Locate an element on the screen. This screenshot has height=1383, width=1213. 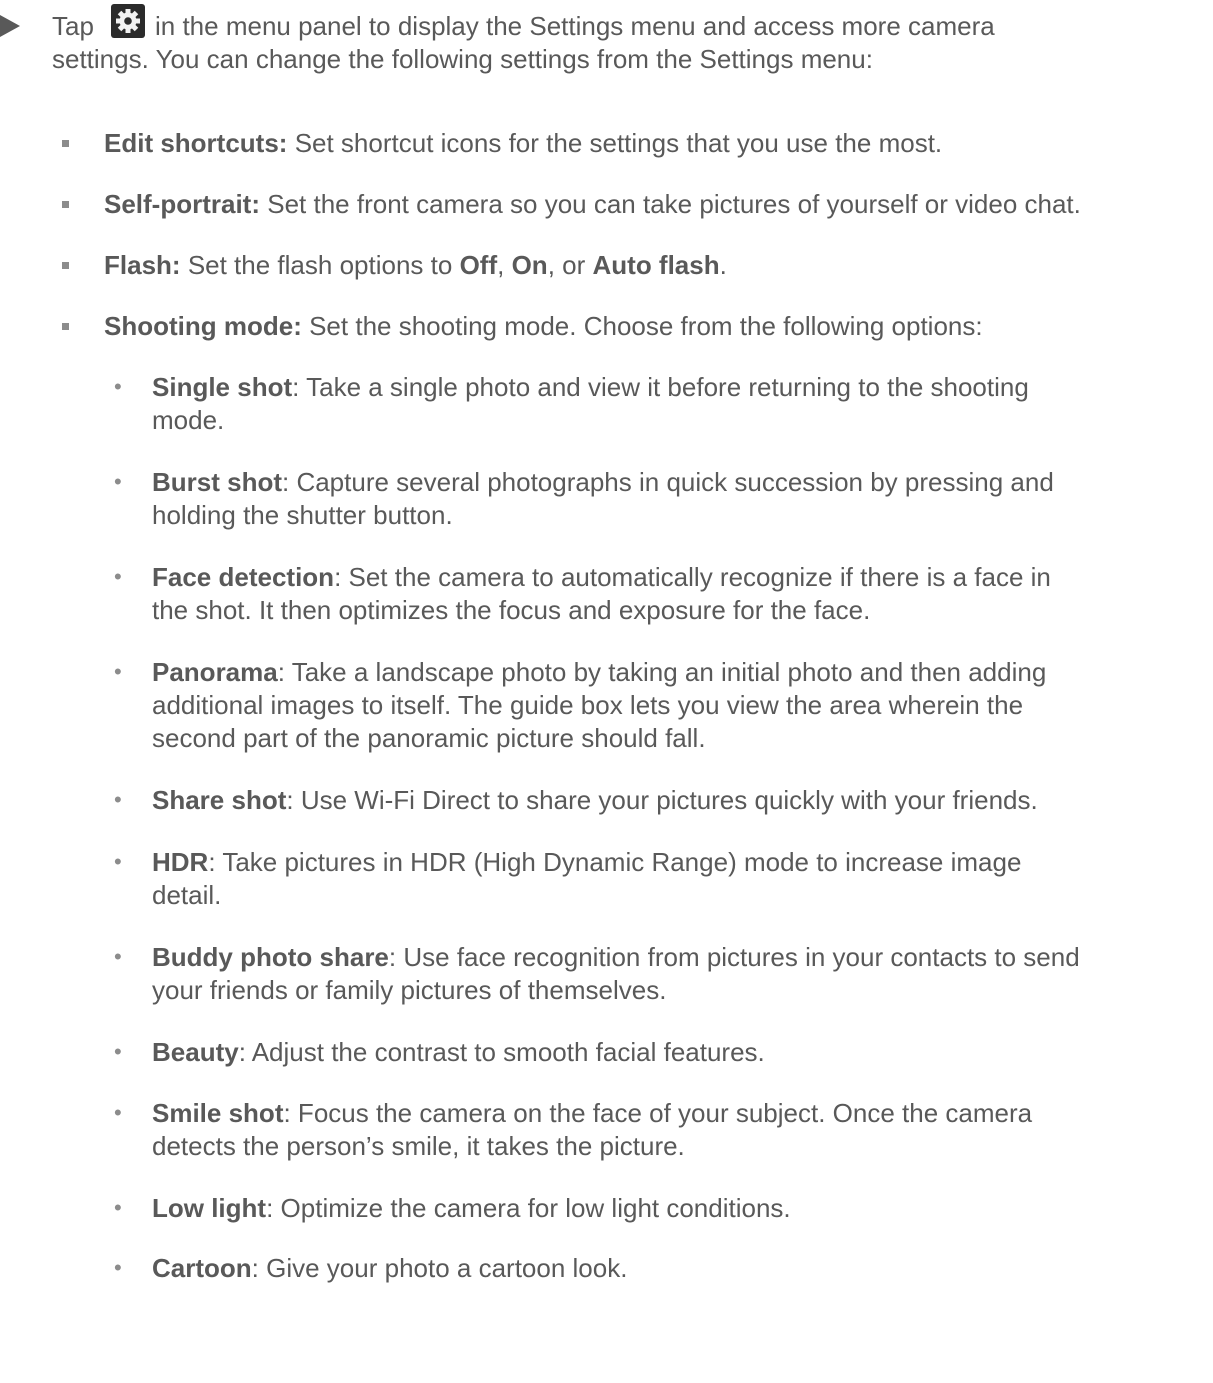
setting-label: Self-portrait: is located at coordinates (182, 204).